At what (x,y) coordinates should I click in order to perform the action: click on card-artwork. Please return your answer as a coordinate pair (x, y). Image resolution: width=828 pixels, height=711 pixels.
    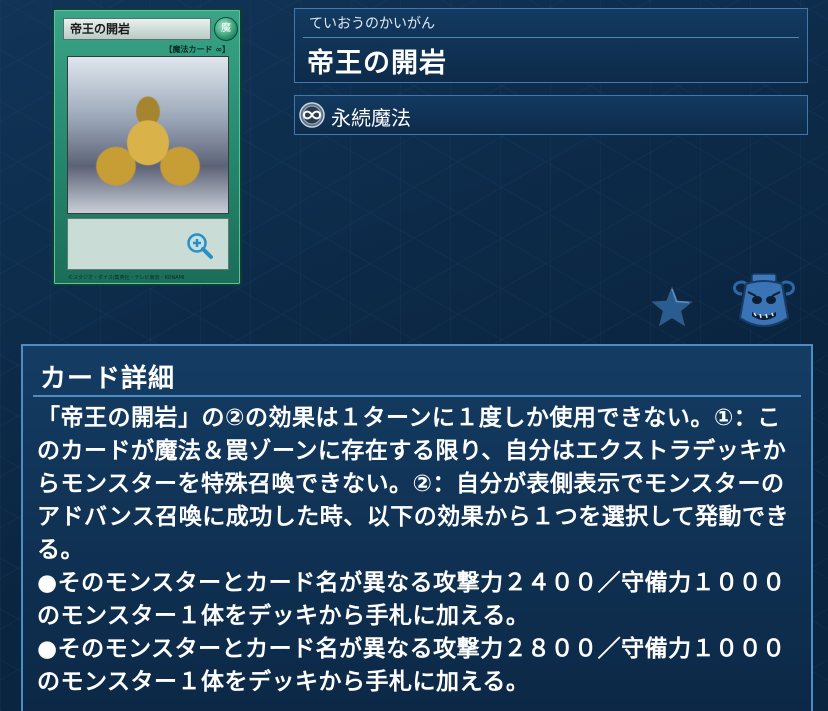
    Looking at the image, I should click on (148, 135).